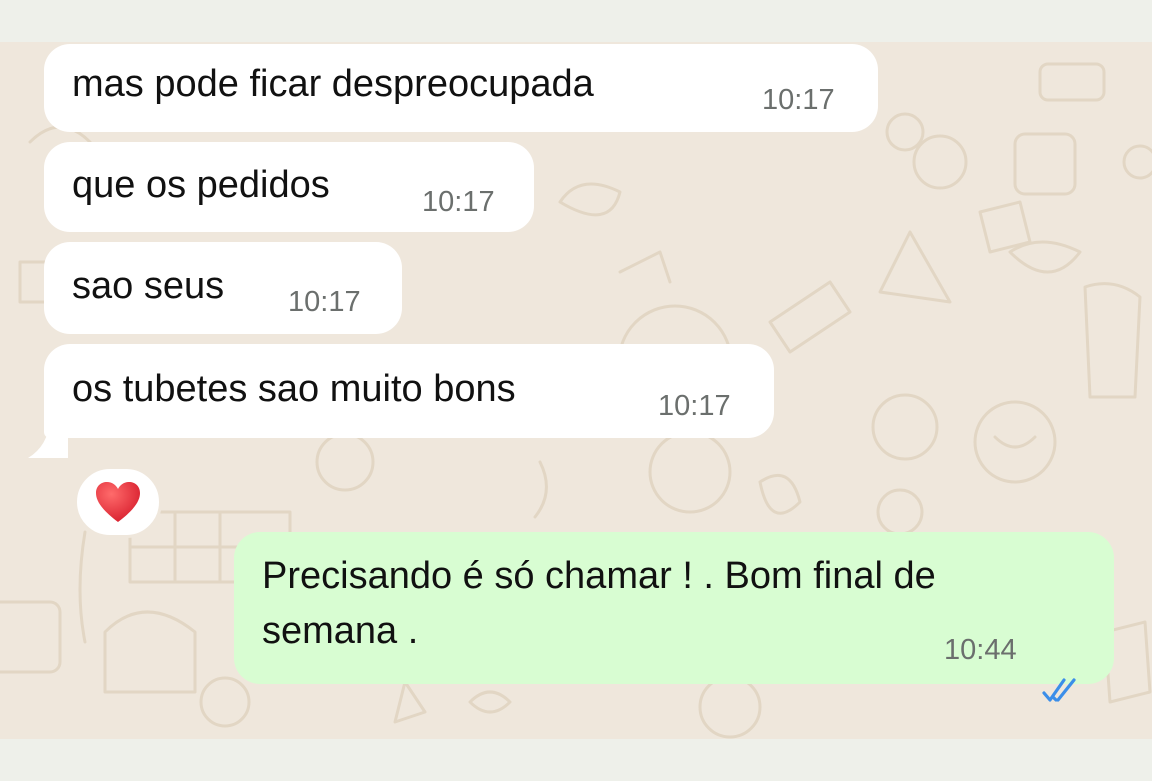 This screenshot has height=781, width=1152. I want to click on message-bubble: mas pode ficar despreocupada 10:17, so click(461, 88).